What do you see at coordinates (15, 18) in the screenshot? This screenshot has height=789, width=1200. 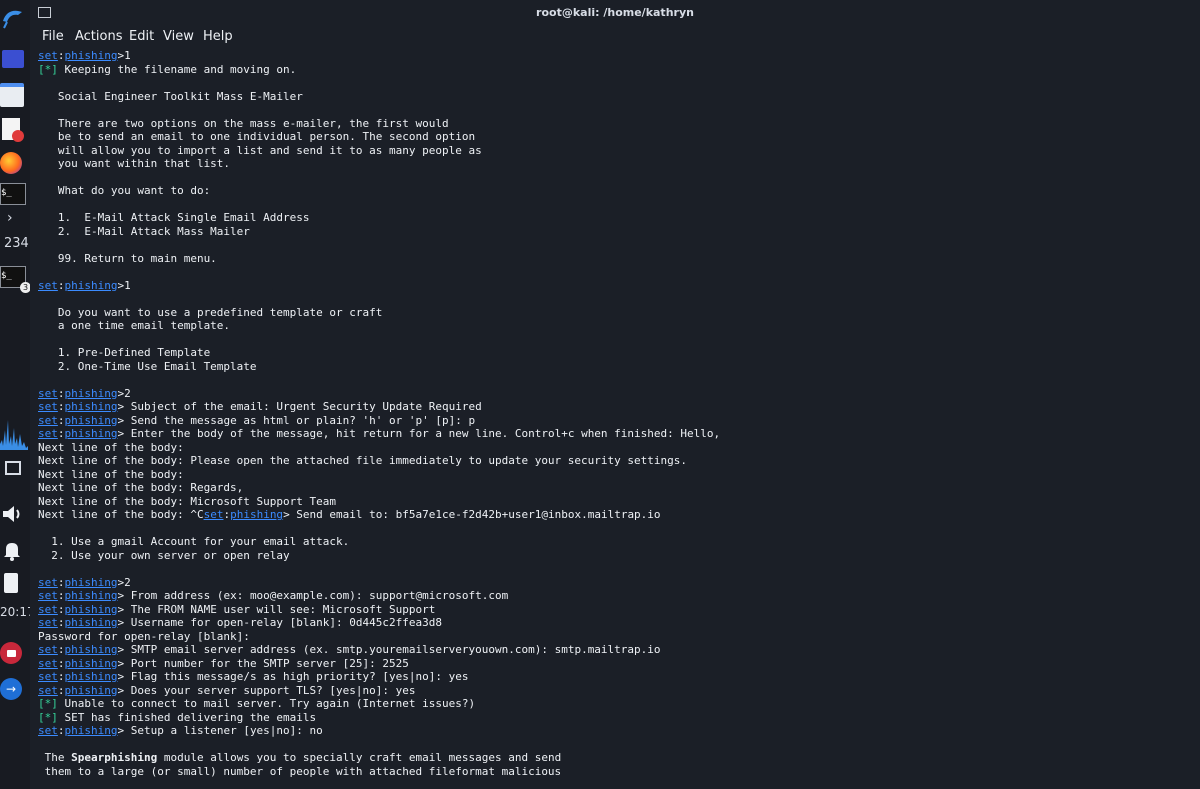 I see `kali-menu-icon` at bounding box center [15, 18].